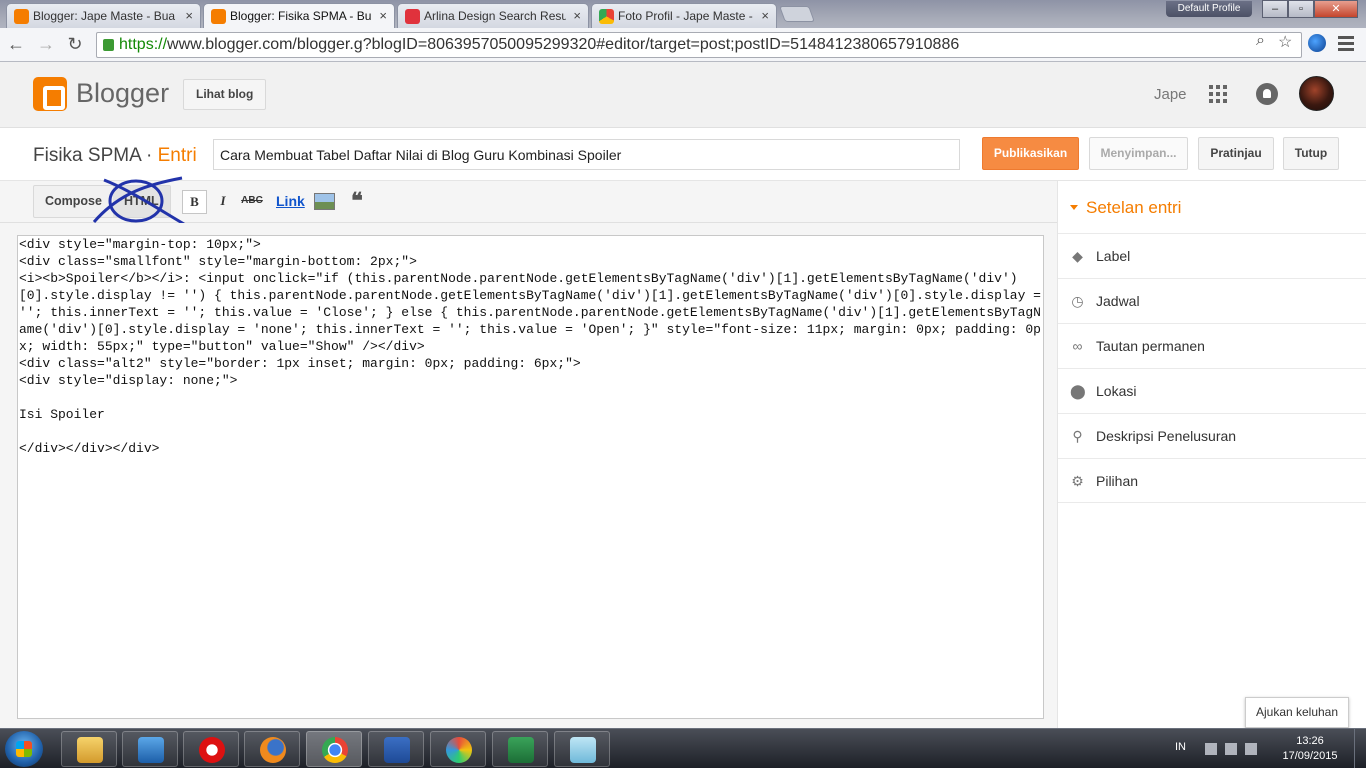 The width and height of the screenshot is (1366, 768). What do you see at coordinates (223, 202) in the screenshot?
I see `italic-button: I` at bounding box center [223, 202].